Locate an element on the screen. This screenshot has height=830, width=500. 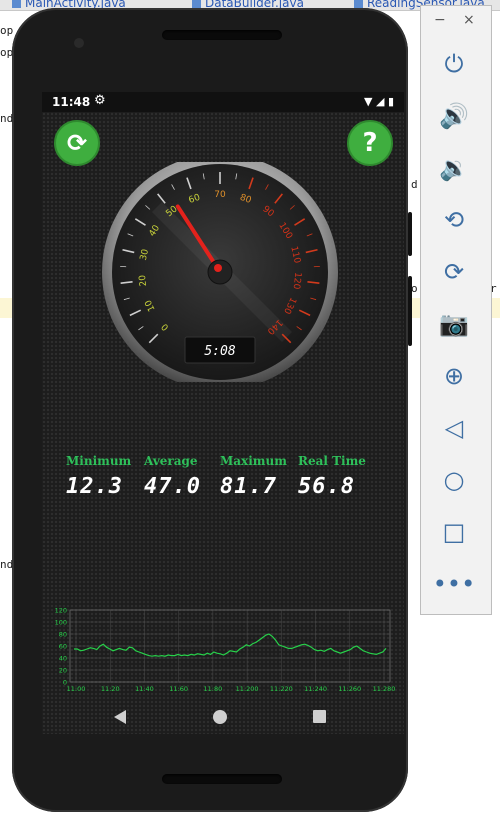
chart-x-tick-label: 11:280 is located at coordinates (384, 689).